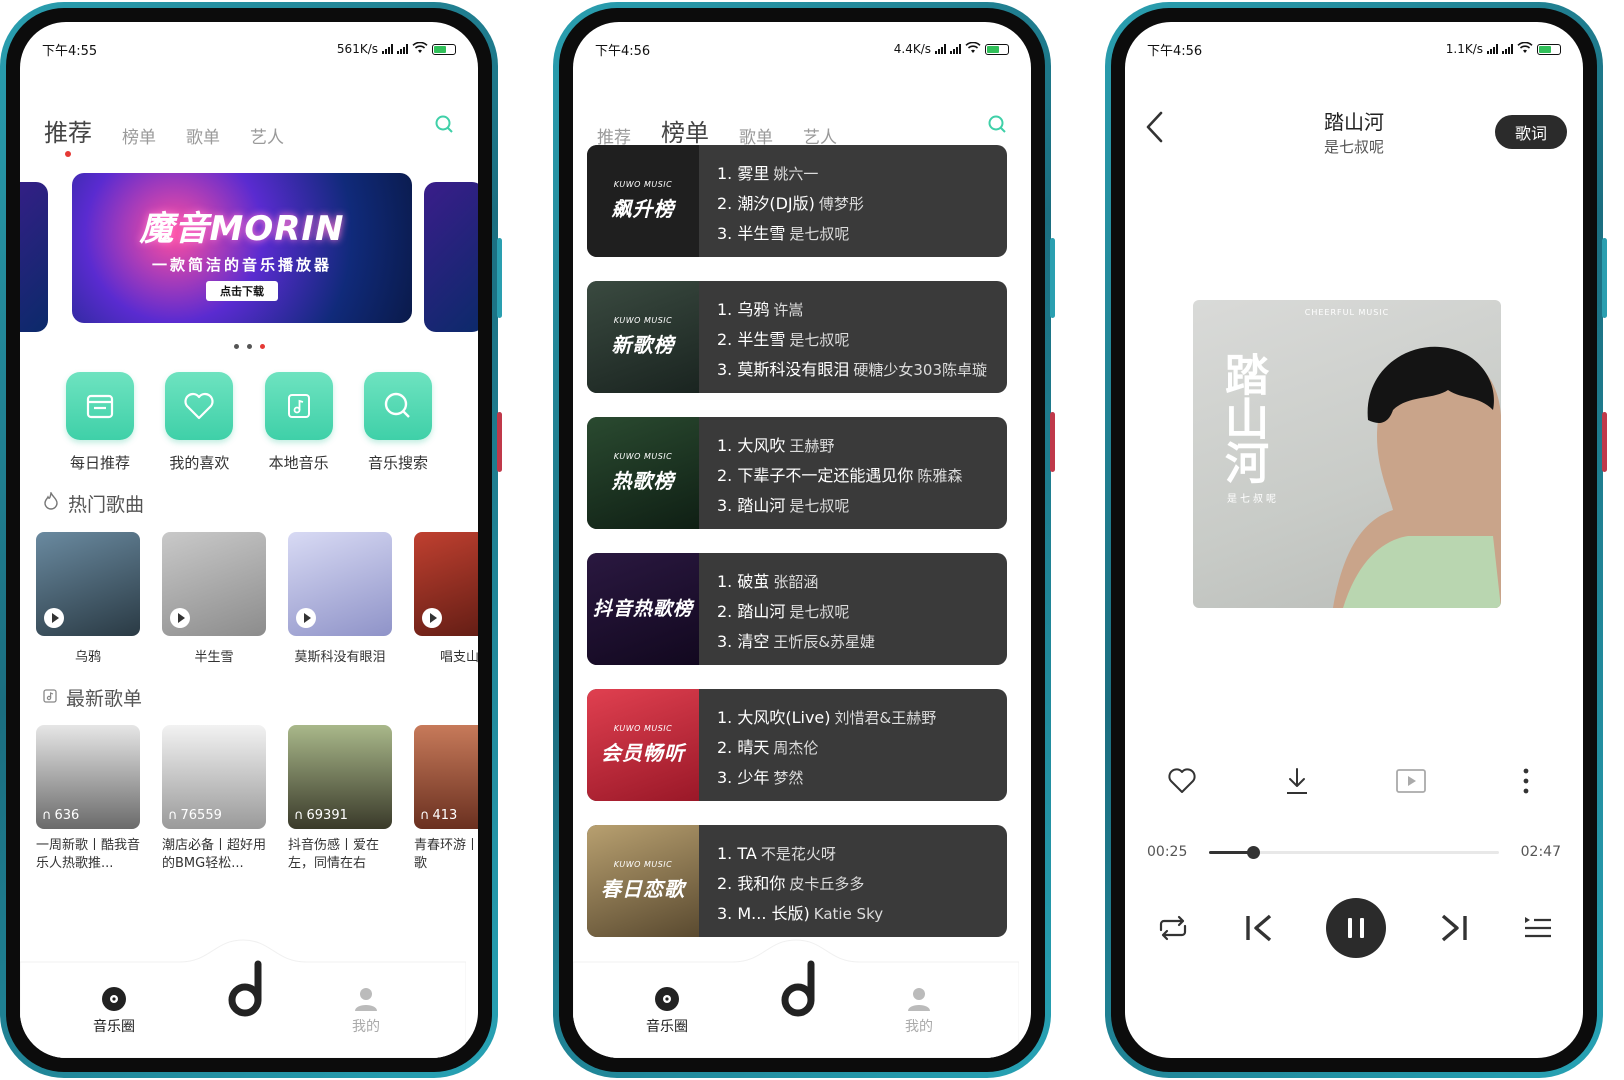  I want to click on chart-song-line: 2. 半生雪 是七叔呢, so click(783, 339).